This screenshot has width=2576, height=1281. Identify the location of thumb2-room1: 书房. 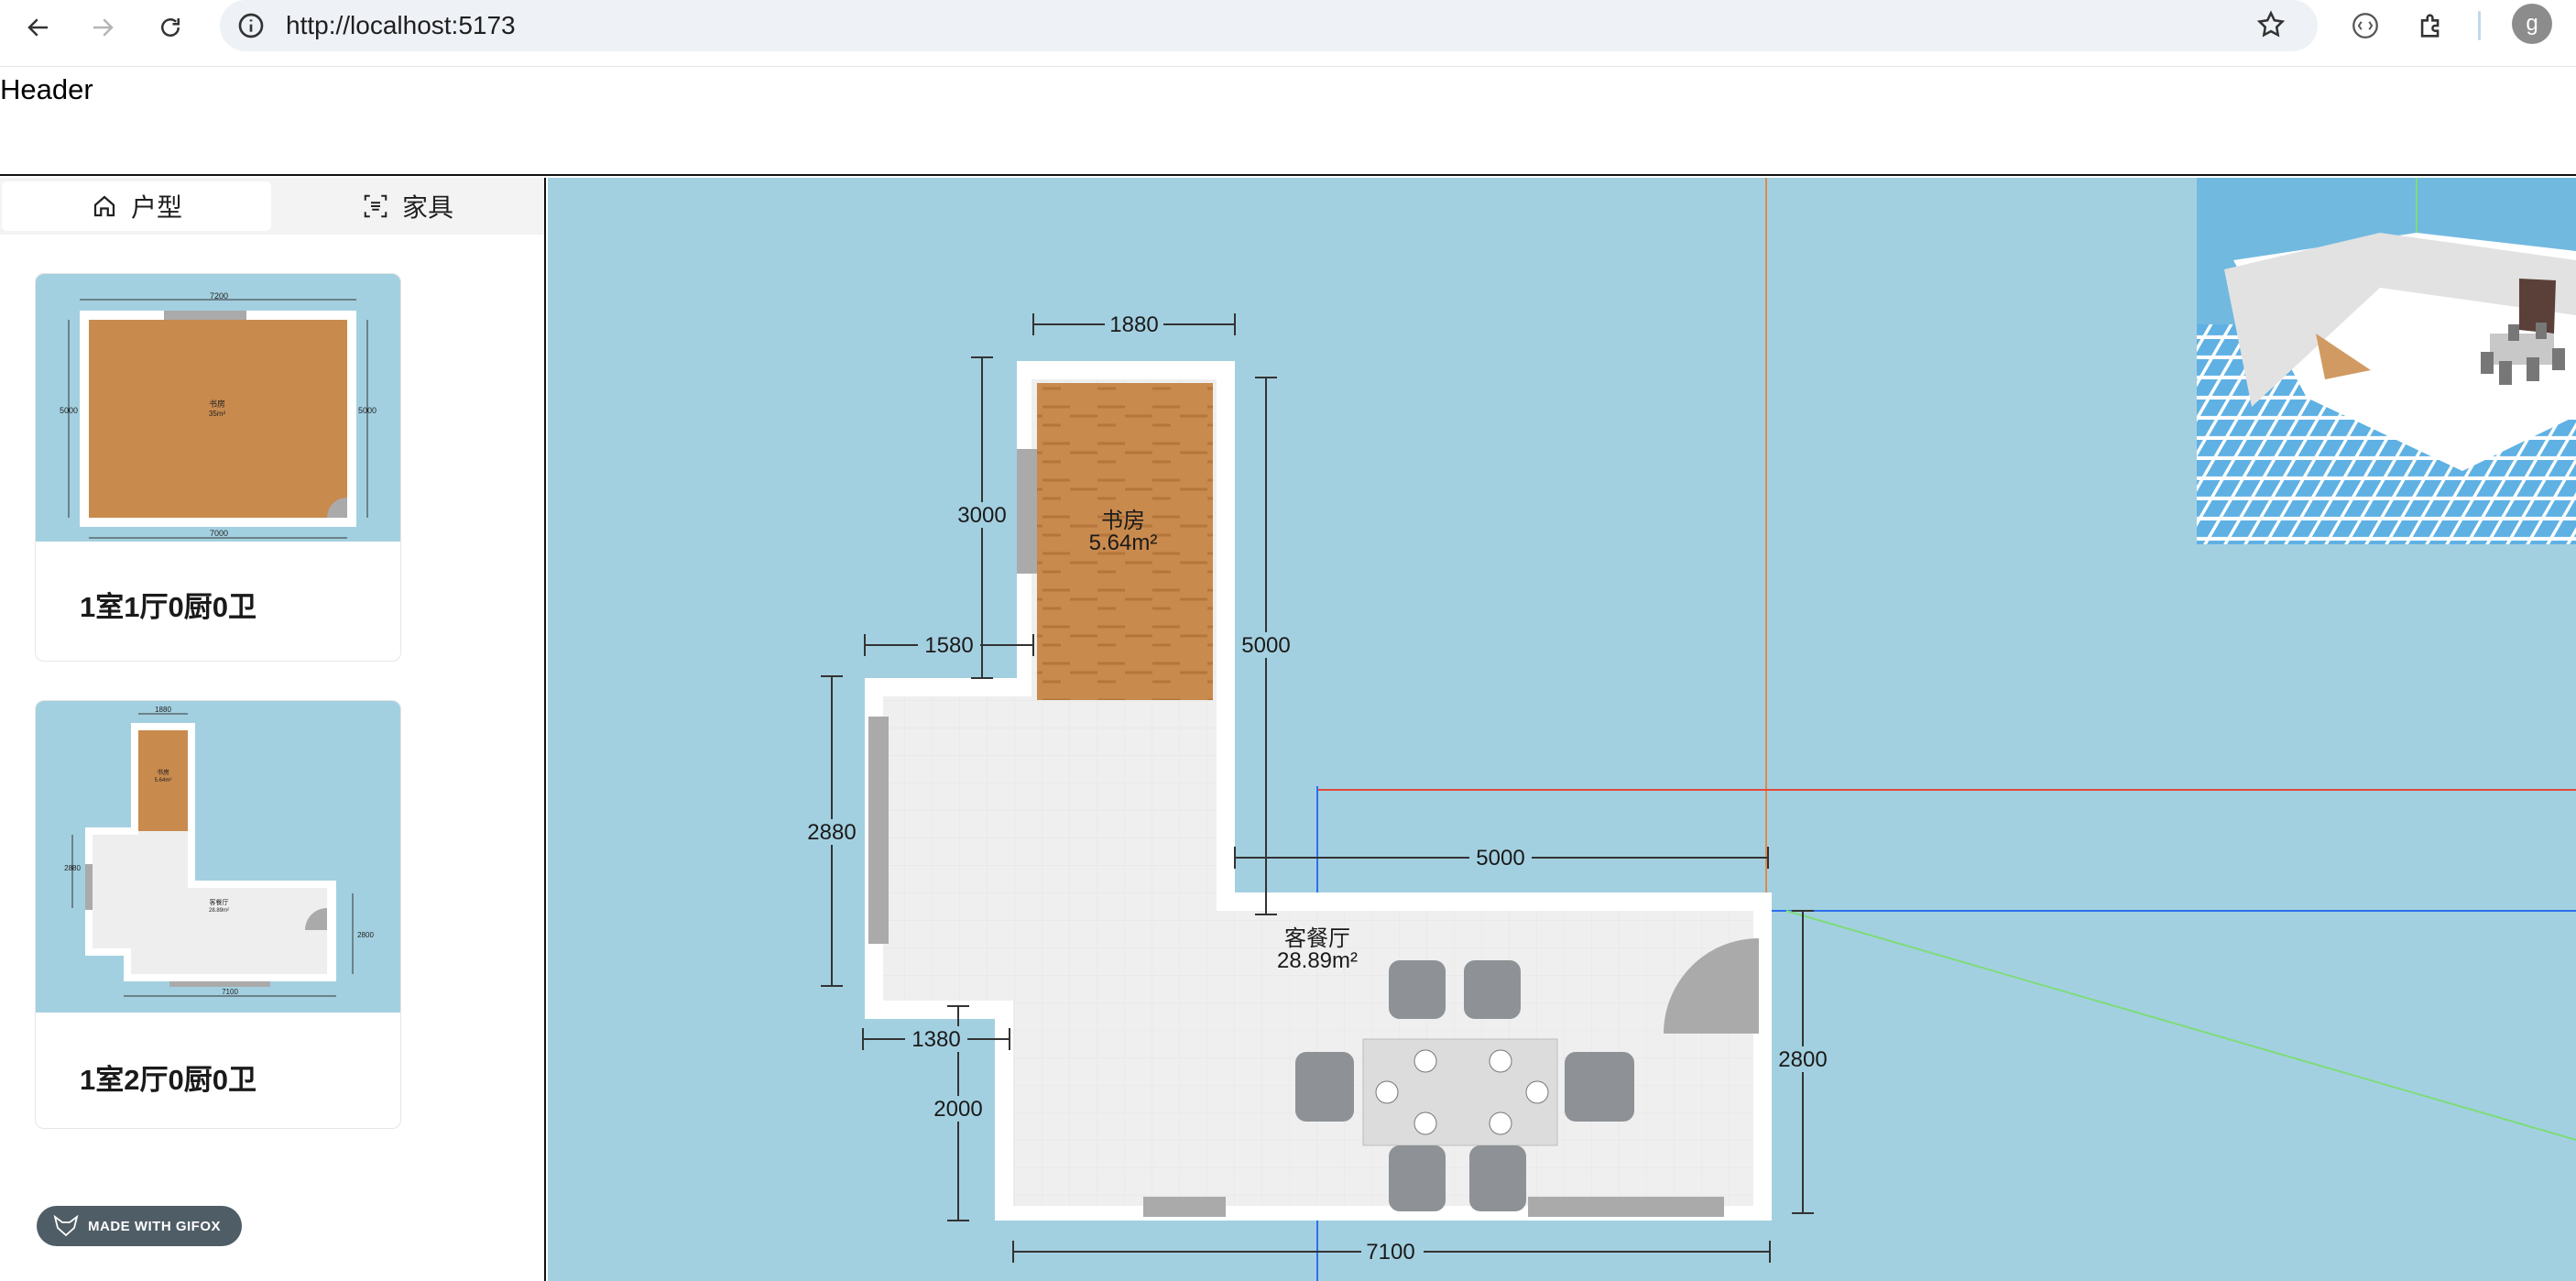
(163, 772).